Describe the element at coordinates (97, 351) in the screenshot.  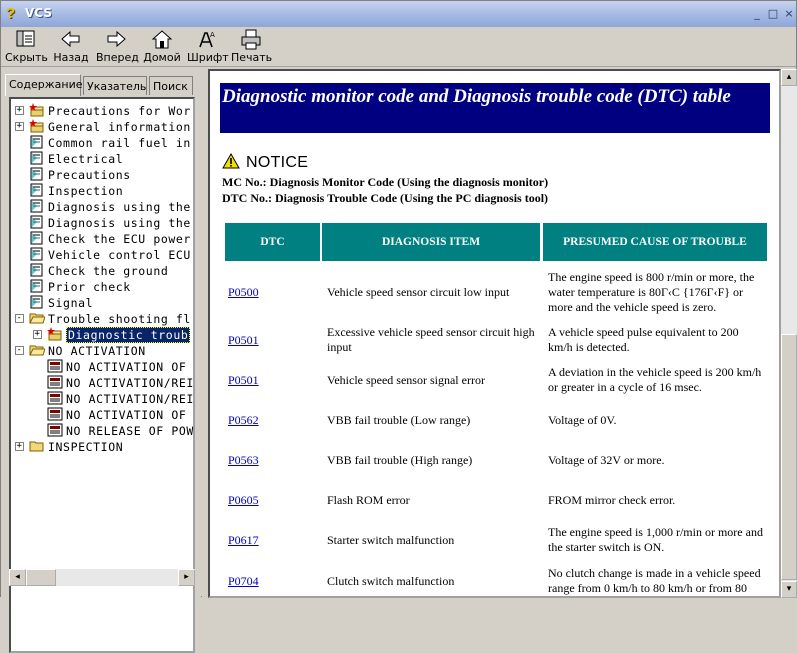
I see `tree-item-label: NO ACTIVATION` at that location.